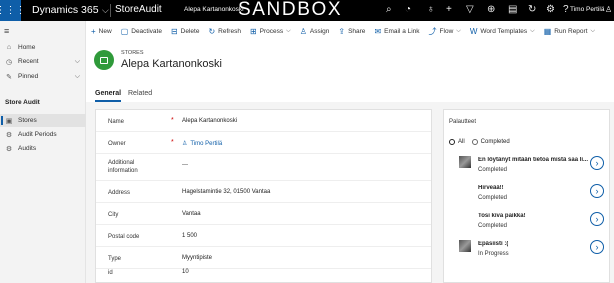  What do you see at coordinates (124, 237) in the screenshot?
I see `field-label: Postal code` at bounding box center [124, 237].